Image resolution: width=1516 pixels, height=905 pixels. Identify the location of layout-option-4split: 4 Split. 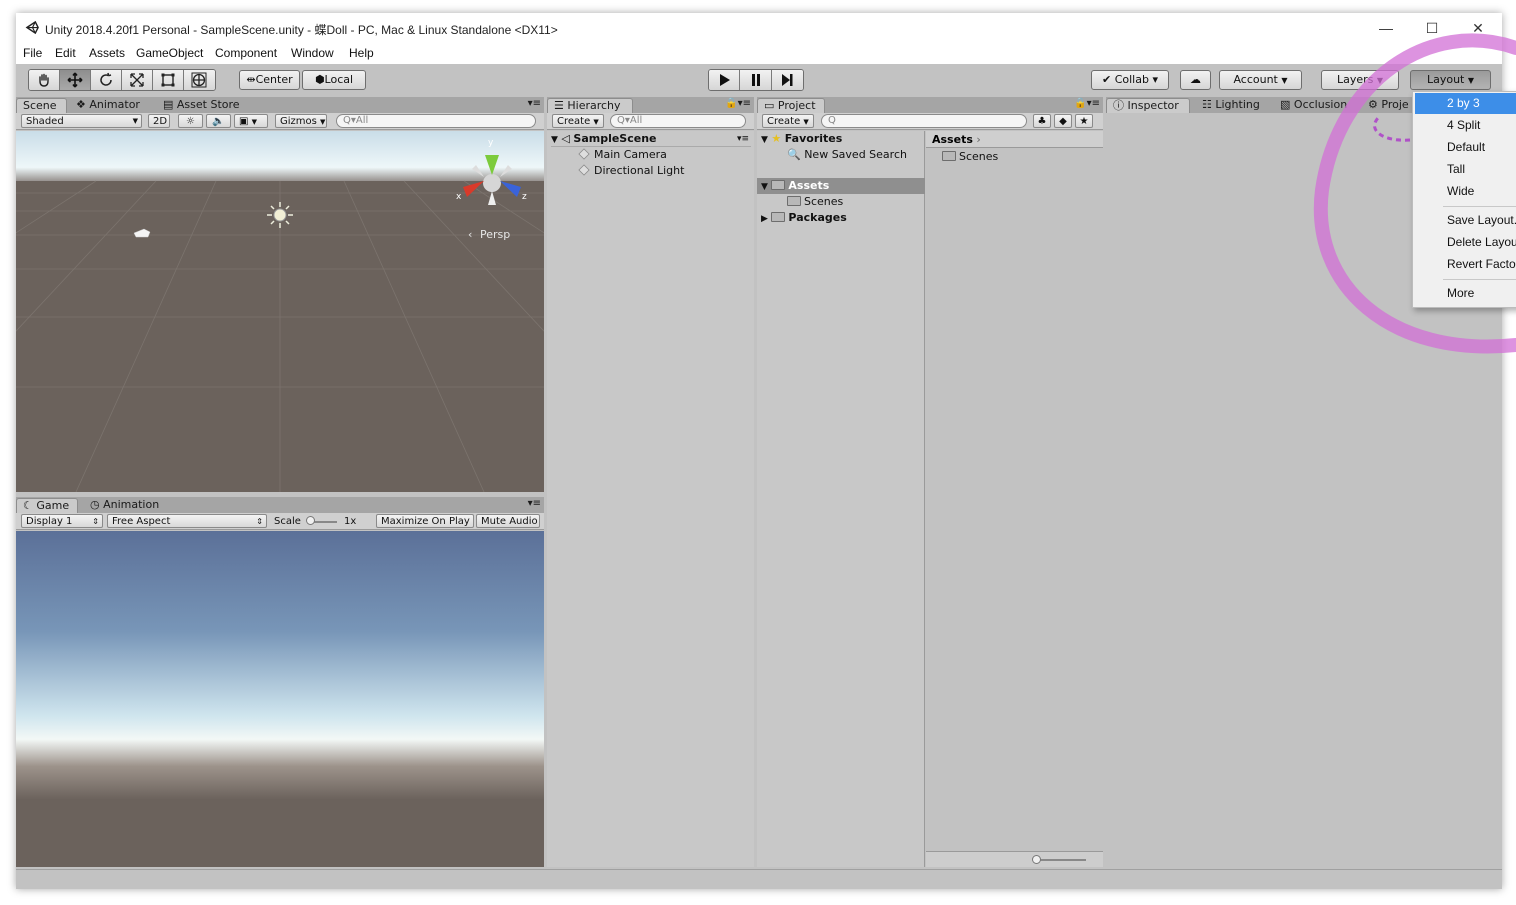
(1465, 125).